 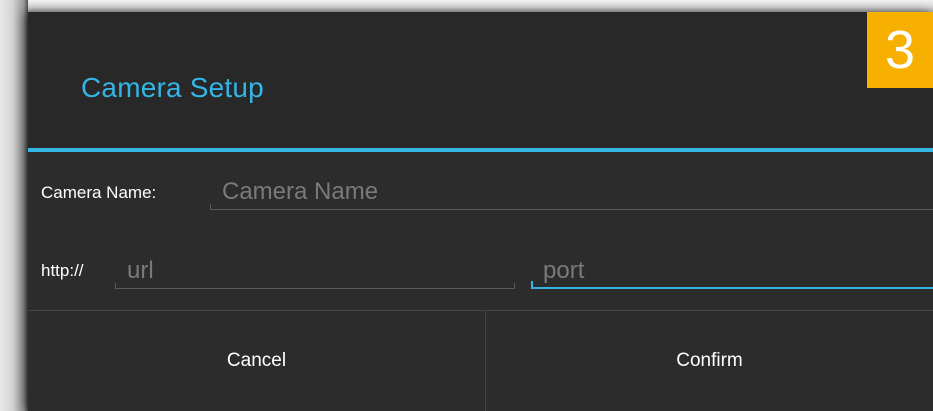 I want to click on url-underline-right-tick, so click(x=514, y=286).